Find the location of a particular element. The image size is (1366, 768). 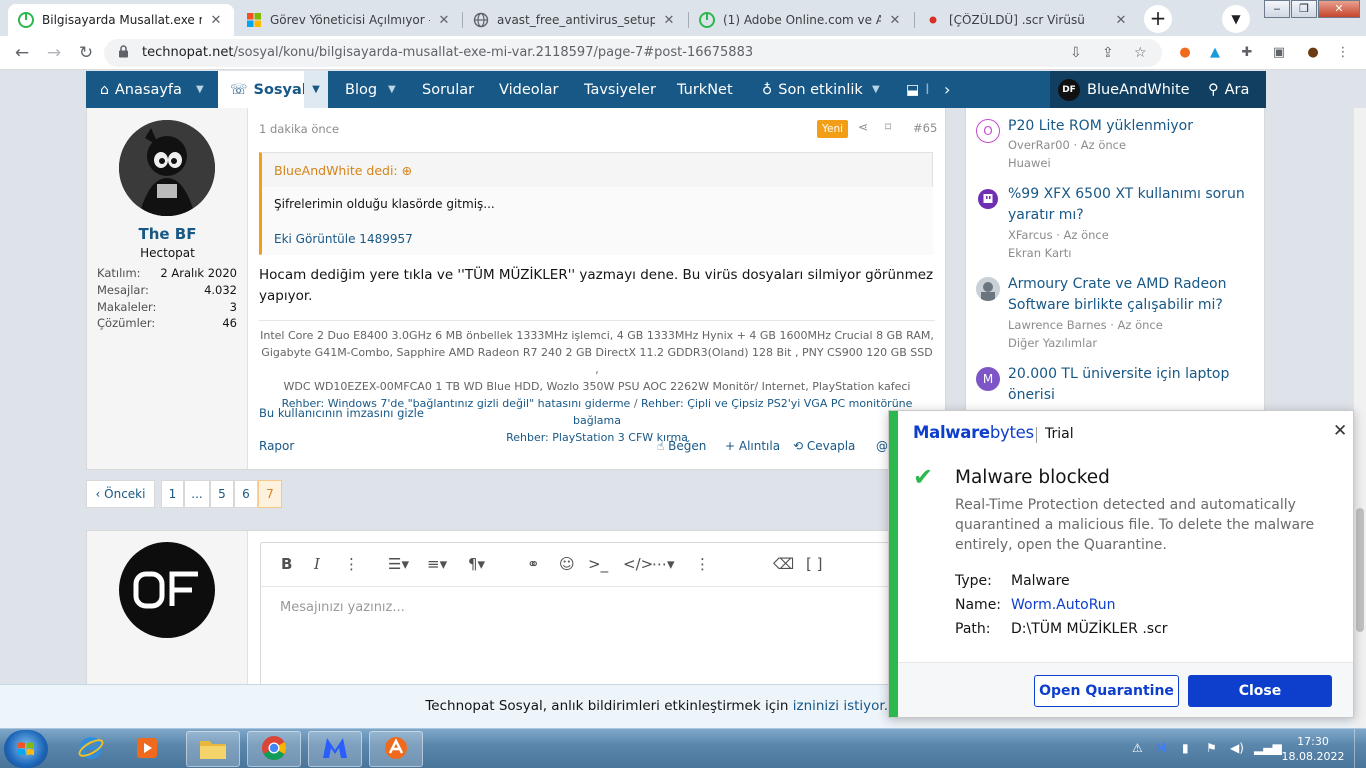

eraser-icon: ⌫ is located at coordinates (783, 564).